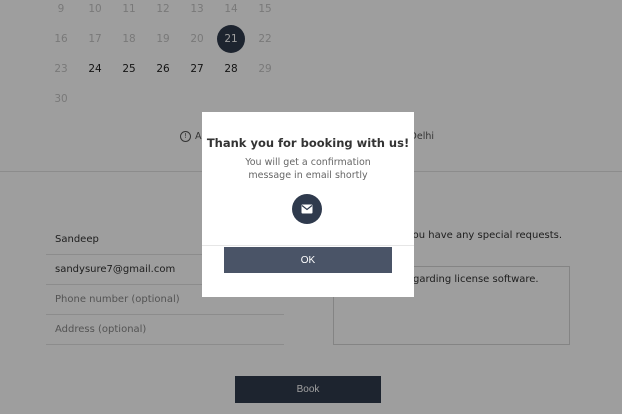  What do you see at coordinates (308, 245) in the screenshot?
I see `modal-divider` at bounding box center [308, 245].